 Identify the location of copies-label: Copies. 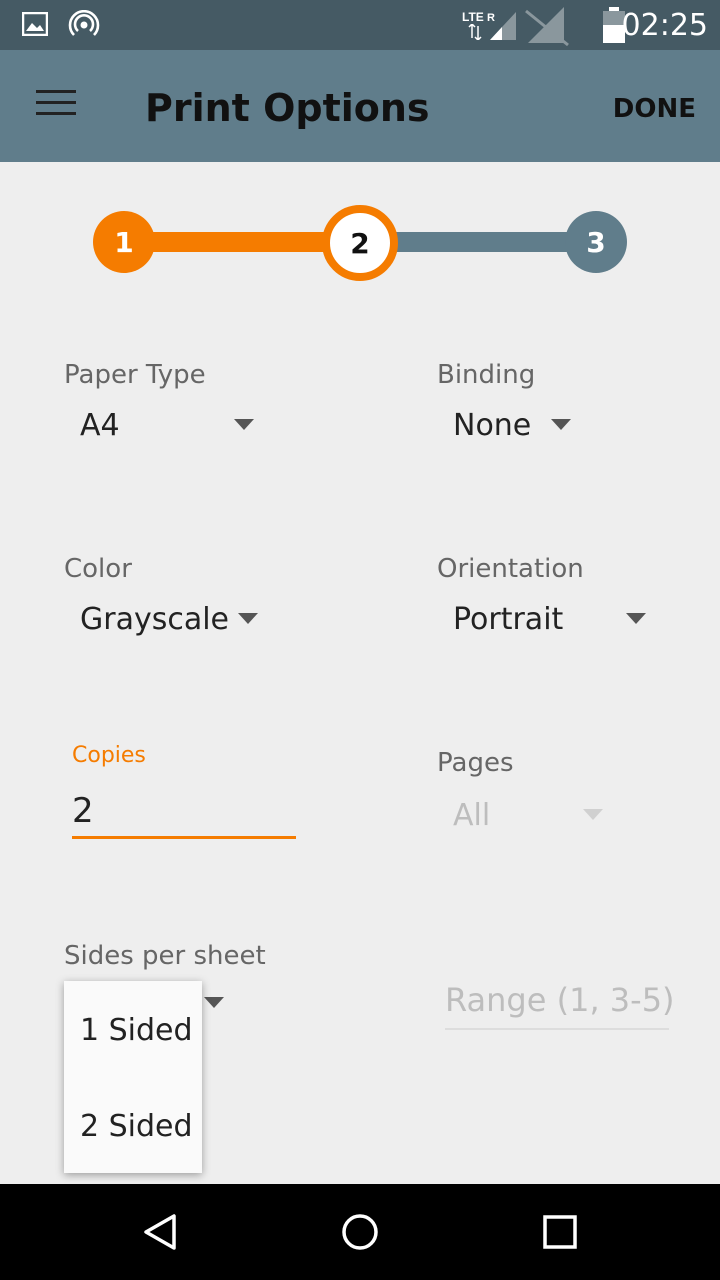
(109, 755).